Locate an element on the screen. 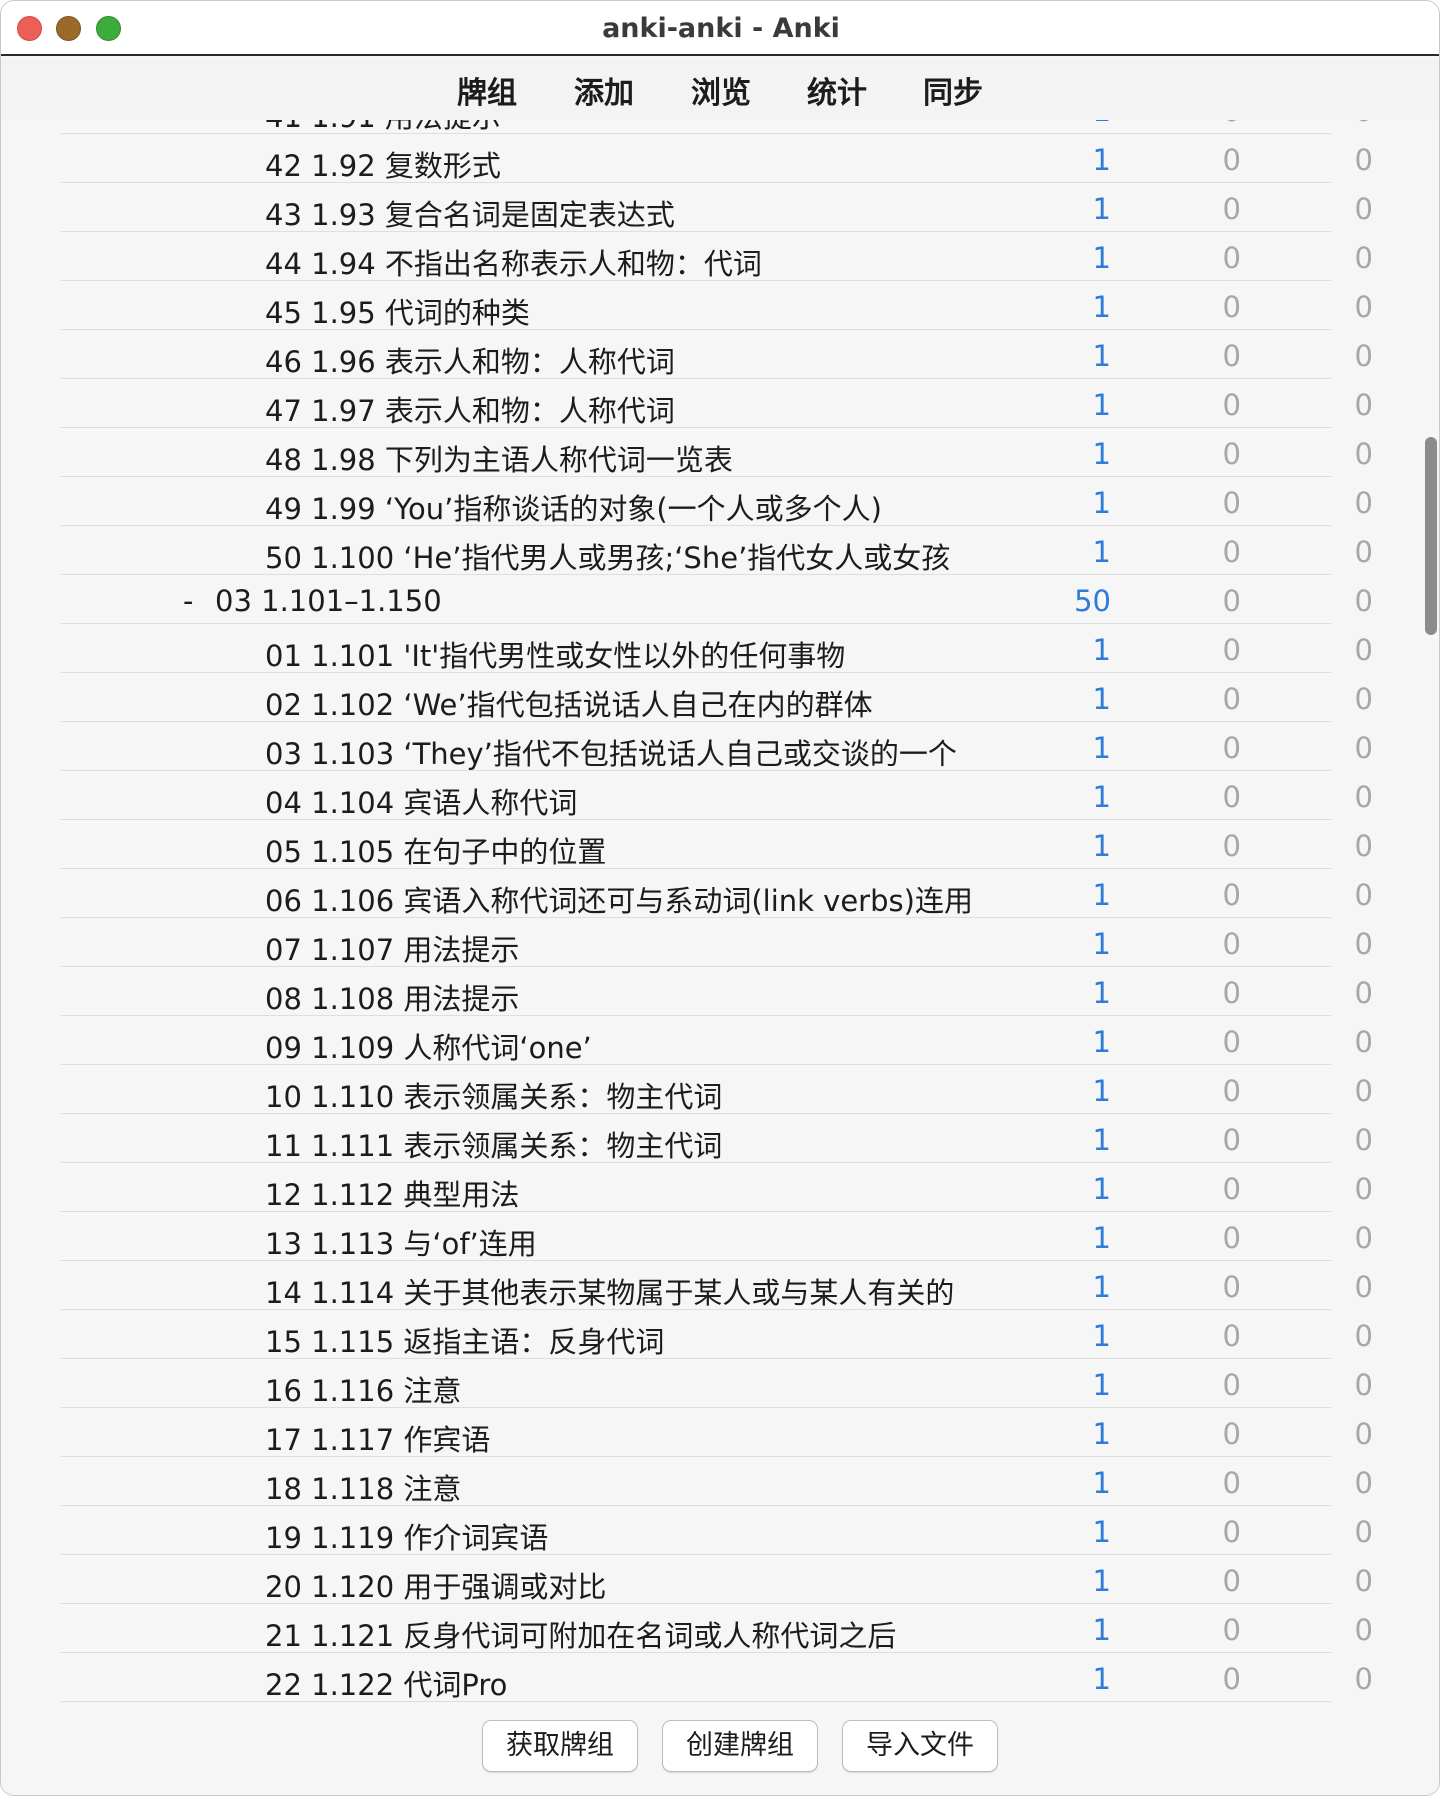  deck-name: 17 1.117 作宾语 is located at coordinates (637, 1438).